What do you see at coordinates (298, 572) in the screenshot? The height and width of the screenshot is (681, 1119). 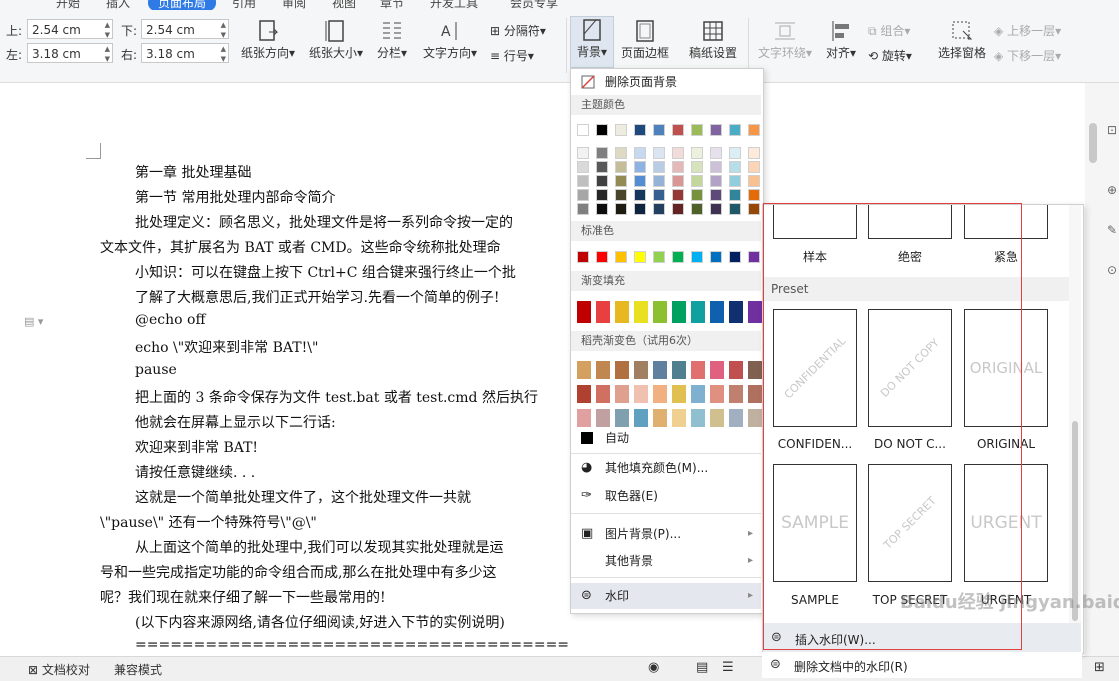 I see `doc-line: 号和一些完成指定功能的命令组合而成,那么在批处理中有多少这` at bounding box center [298, 572].